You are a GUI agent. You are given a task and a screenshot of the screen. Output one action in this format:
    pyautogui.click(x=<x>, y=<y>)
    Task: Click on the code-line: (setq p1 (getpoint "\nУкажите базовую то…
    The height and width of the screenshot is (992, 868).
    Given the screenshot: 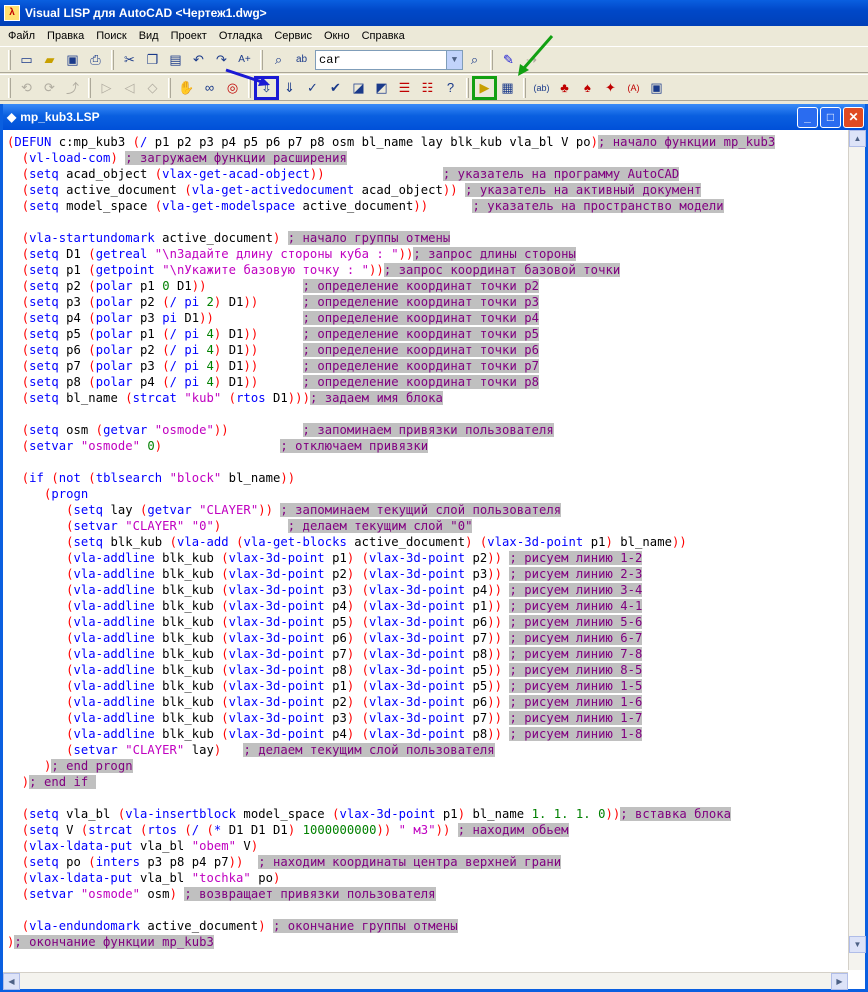 What is the action you would take?
    pyautogui.click(x=428, y=270)
    